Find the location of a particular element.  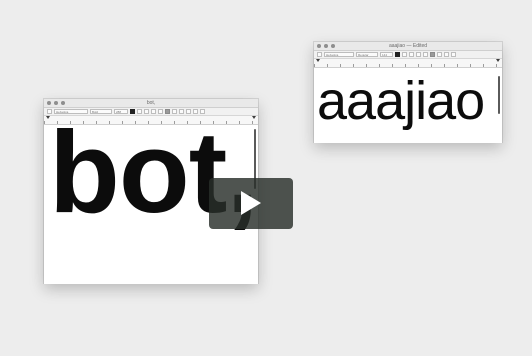

play-icon is located at coordinates (251, 203).